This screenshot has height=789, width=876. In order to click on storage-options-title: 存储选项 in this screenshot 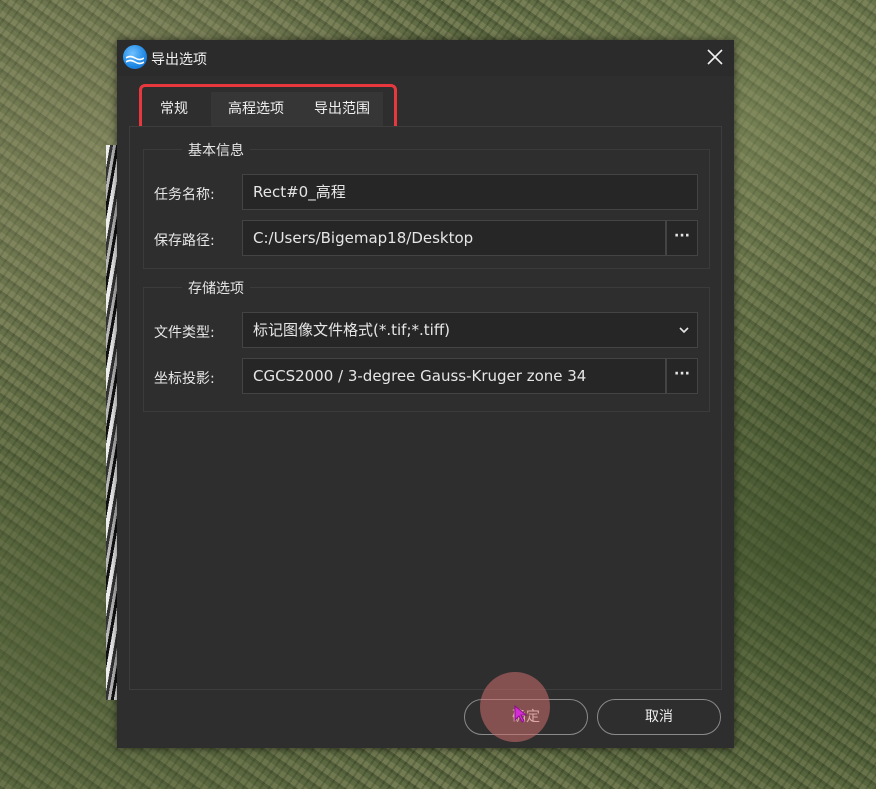, I will do `click(216, 288)`.